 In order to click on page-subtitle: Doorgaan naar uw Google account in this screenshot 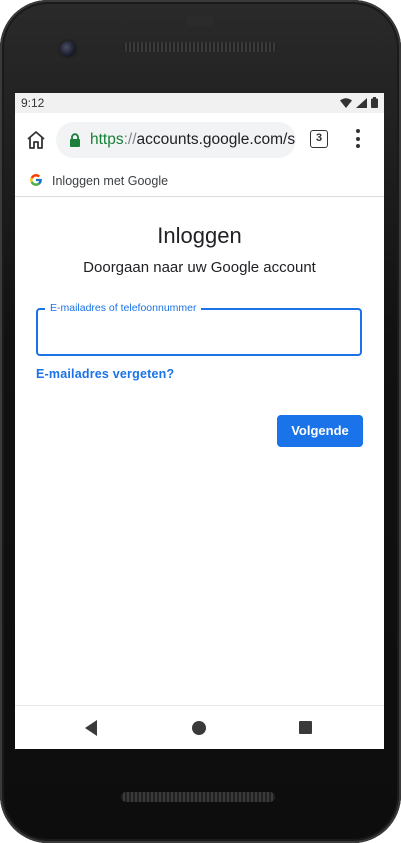, I will do `click(199, 267)`.